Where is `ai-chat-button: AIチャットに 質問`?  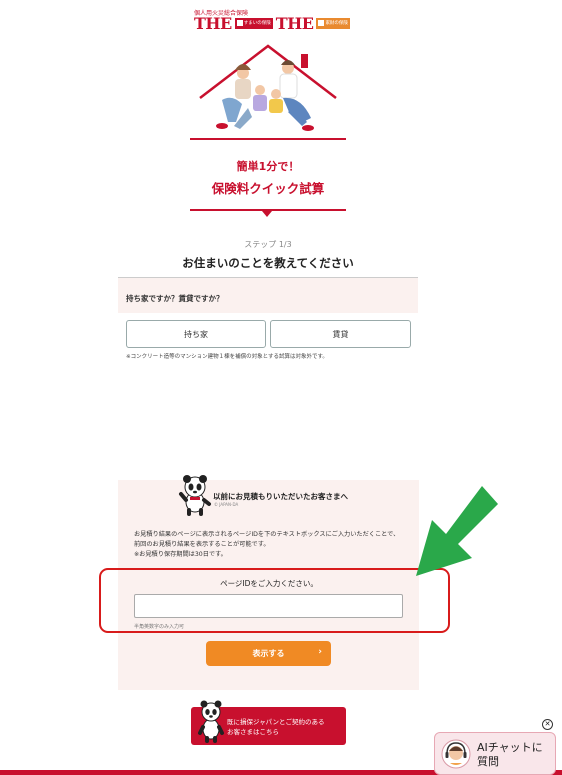
ai-chat-button: AIチャットに 質問 is located at coordinates (495, 753).